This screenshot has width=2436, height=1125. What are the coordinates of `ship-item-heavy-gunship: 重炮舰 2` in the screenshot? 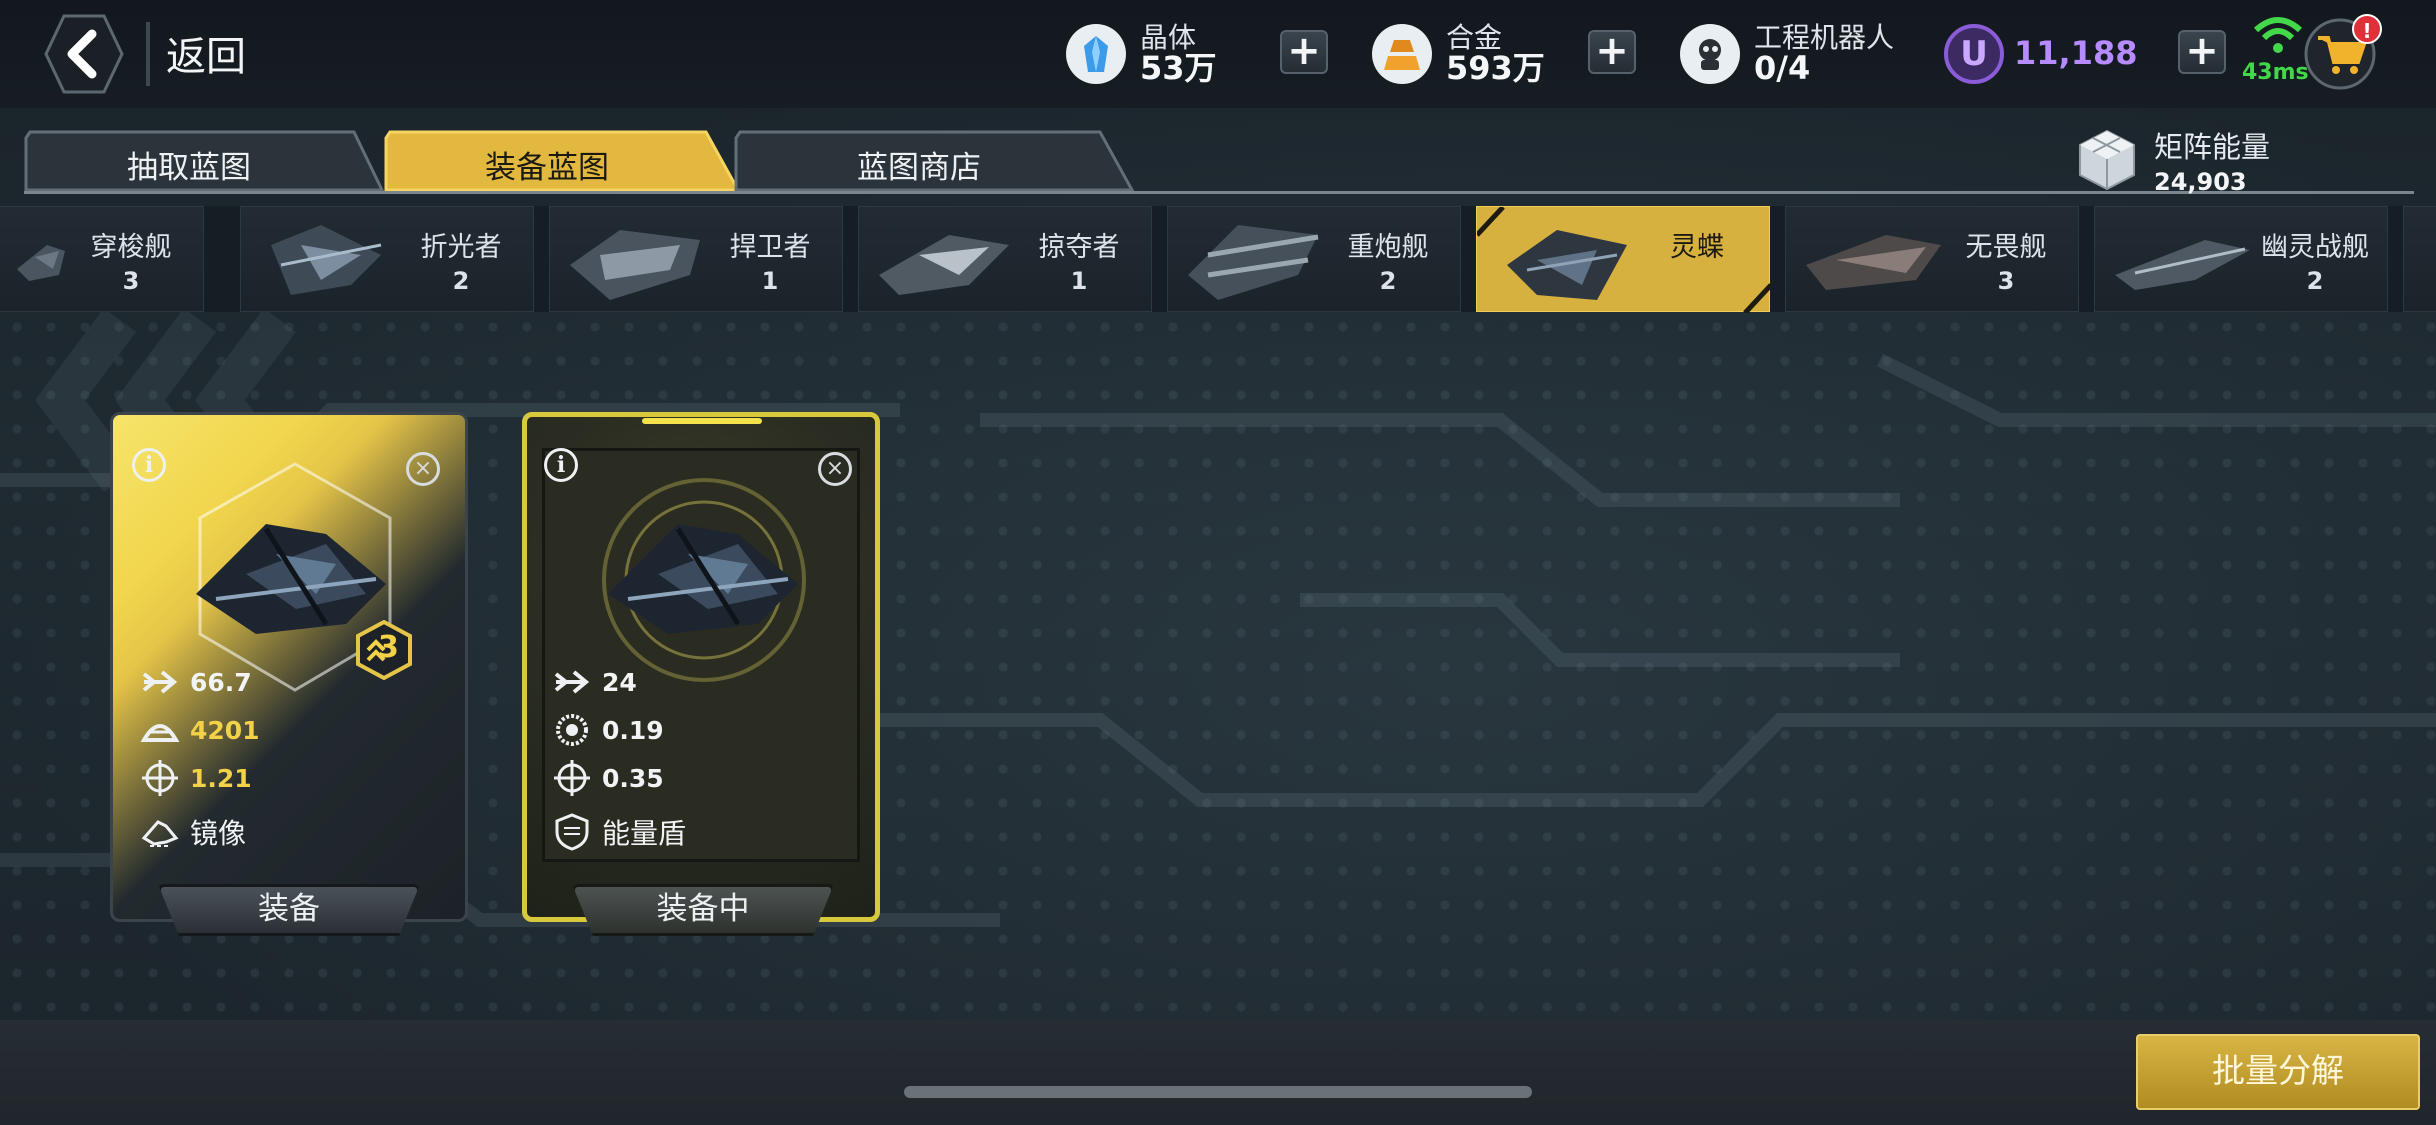 It's located at (1314, 259).